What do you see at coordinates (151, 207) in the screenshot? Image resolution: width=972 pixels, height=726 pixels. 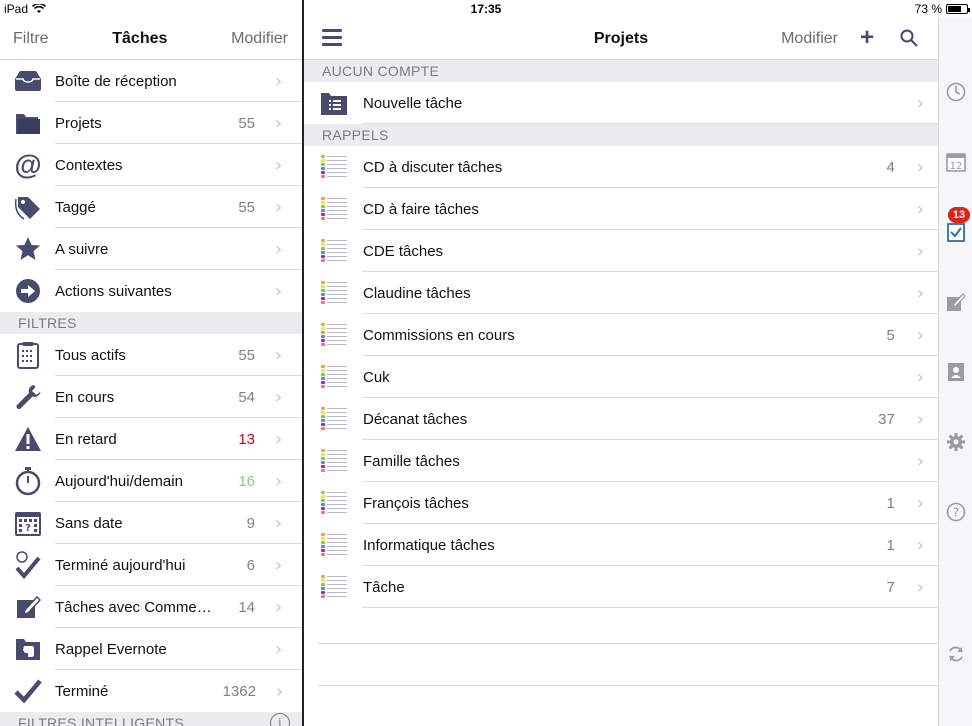 I see `item-tagged: Taggé 55 ›` at bounding box center [151, 207].